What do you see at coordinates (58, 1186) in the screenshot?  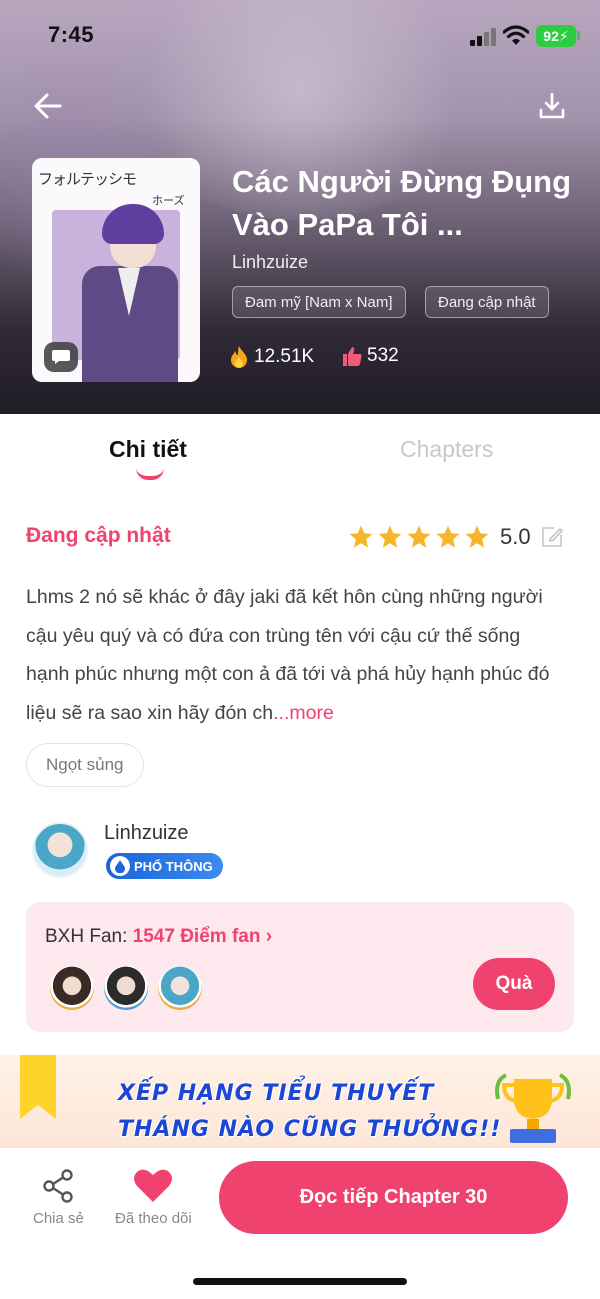 I see `share-icon` at bounding box center [58, 1186].